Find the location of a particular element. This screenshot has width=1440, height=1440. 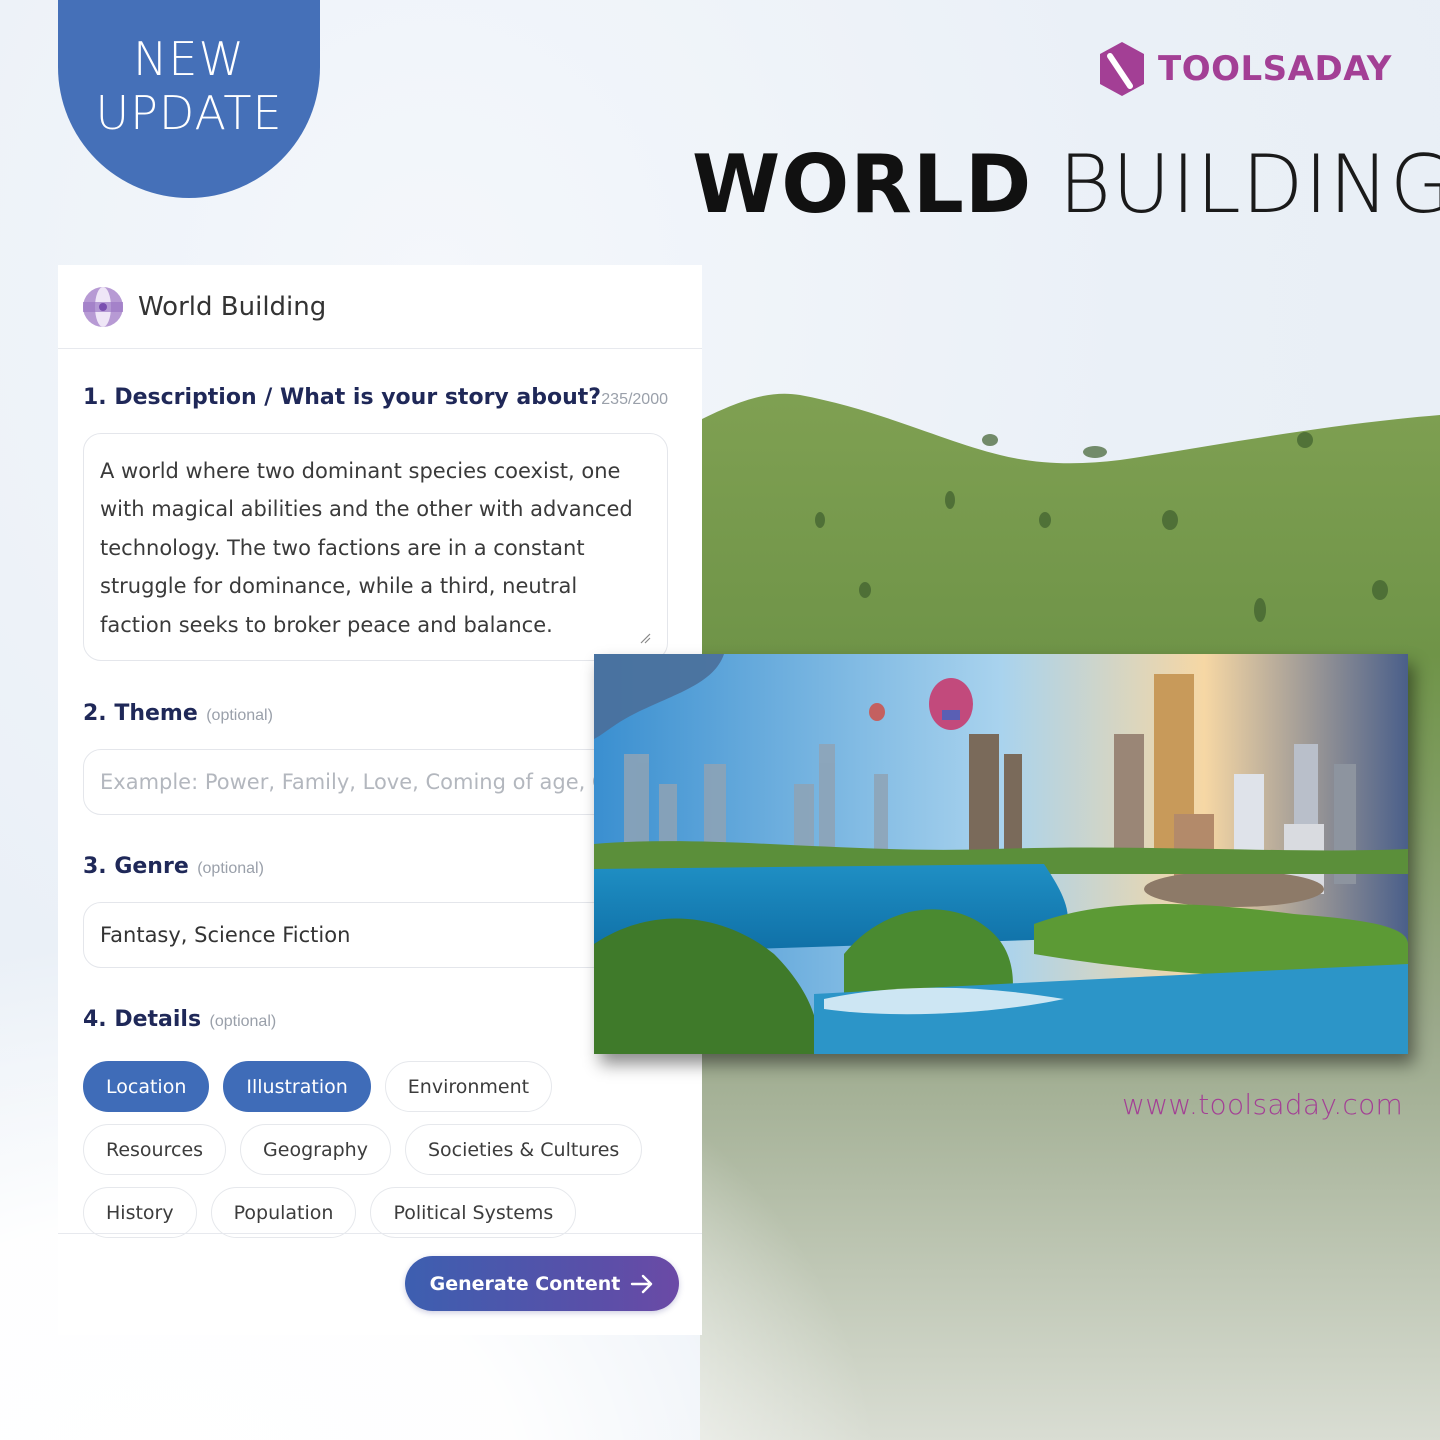

chip-location: Location is located at coordinates (146, 1086).